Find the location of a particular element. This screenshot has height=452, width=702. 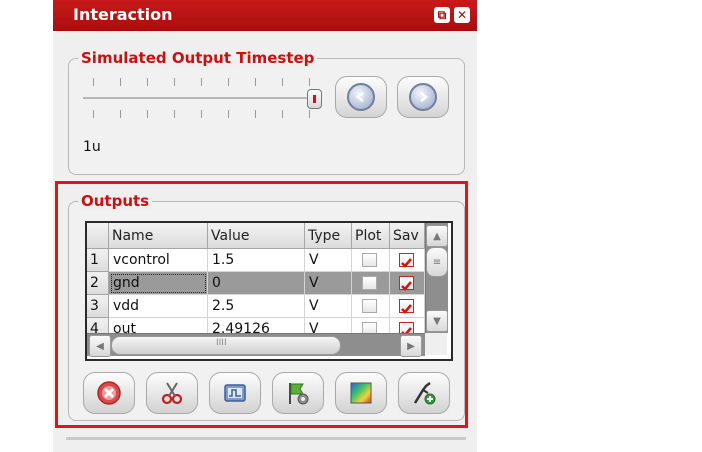

timestep-slider-track is located at coordinates (199, 98).